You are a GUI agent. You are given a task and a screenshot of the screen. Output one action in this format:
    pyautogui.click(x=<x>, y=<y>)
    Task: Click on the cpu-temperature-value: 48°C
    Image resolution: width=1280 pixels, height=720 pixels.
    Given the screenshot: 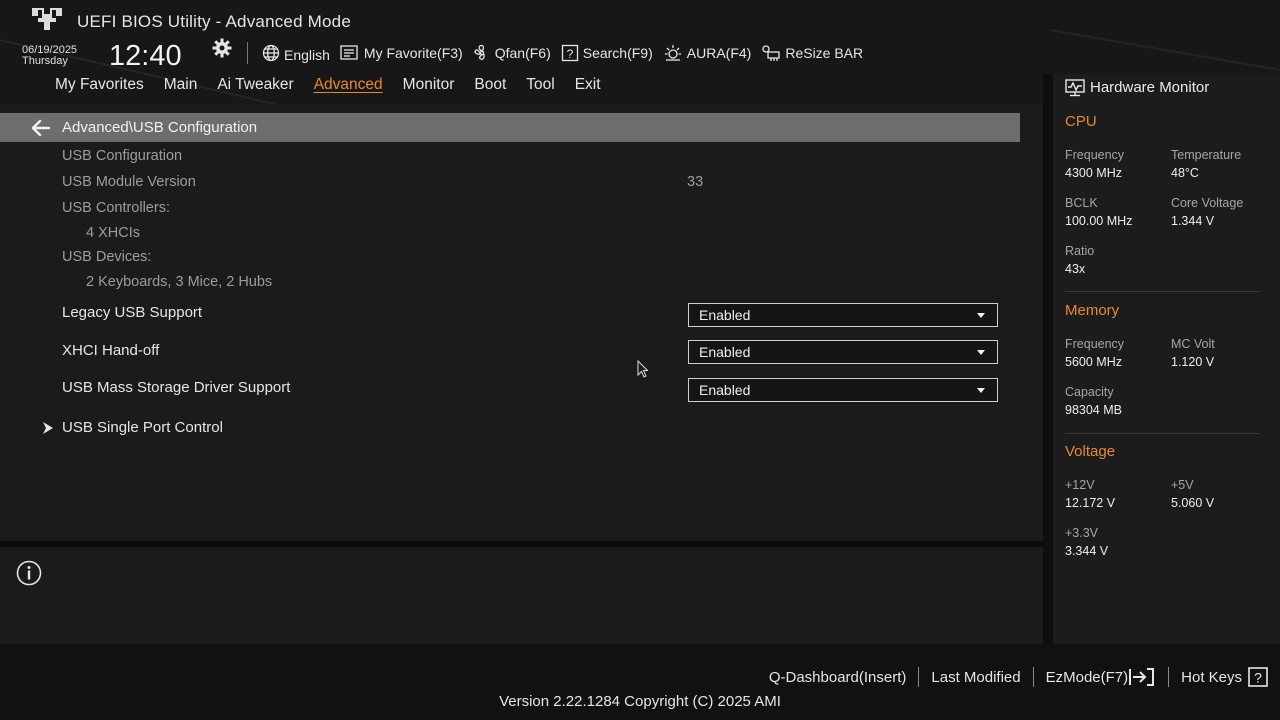 What is the action you would take?
    pyautogui.click(x=1185, y=173)
    